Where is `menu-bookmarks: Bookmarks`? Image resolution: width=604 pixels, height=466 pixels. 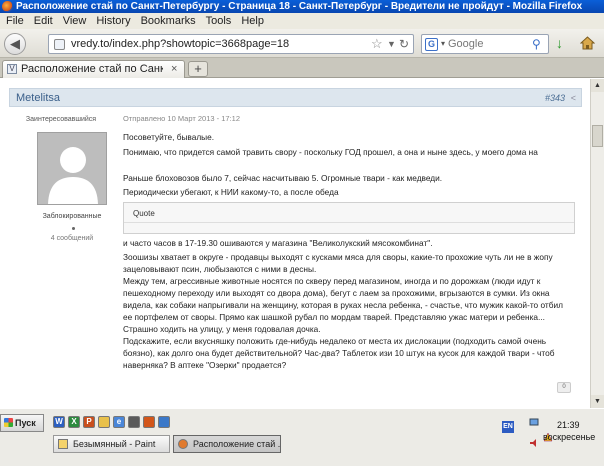 menu-bookmarks: Bookmarks is located at coordinates (168, 21).